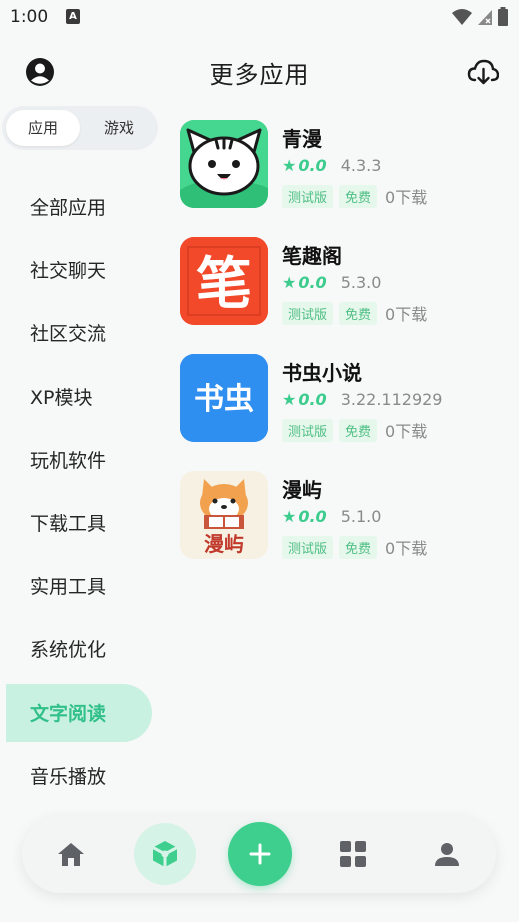 This screenshot has height=922, width=519. I want to click on category-download-tools: 下载工具, so click(80, 522).